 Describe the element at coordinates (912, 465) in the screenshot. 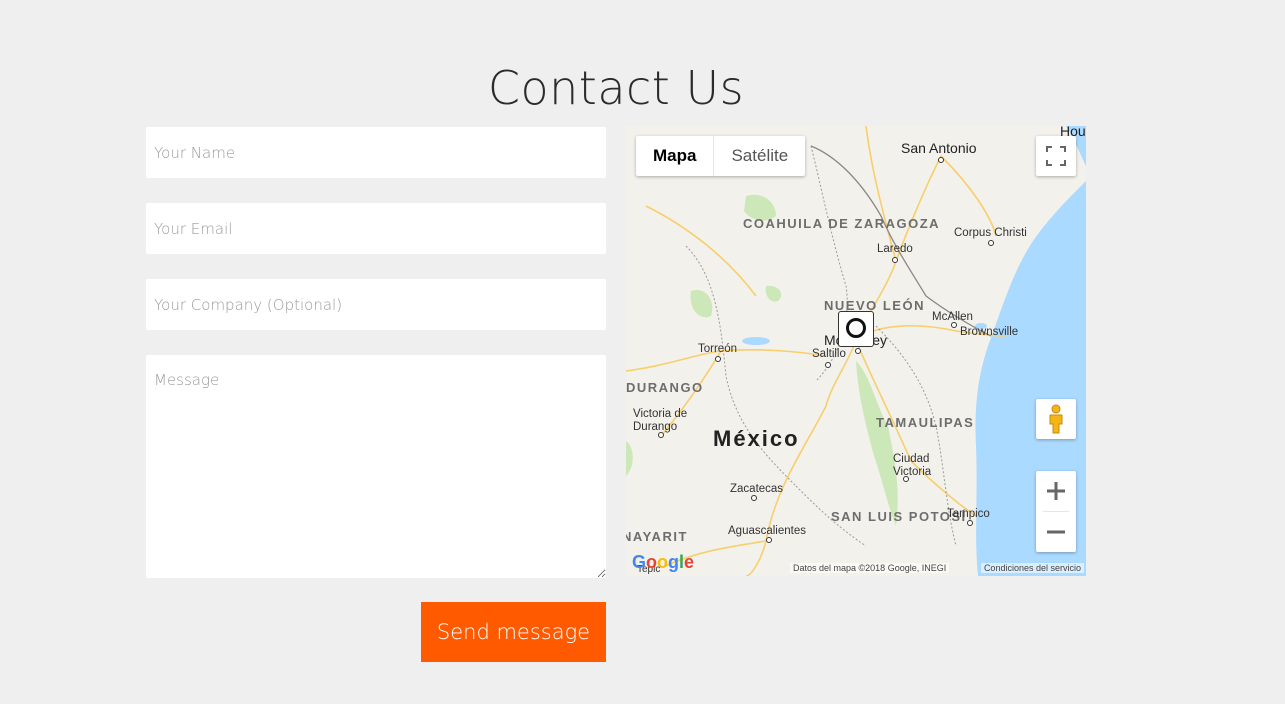

I see `city-label-ciudad-victoria: Ciudad Victoria` at that location.